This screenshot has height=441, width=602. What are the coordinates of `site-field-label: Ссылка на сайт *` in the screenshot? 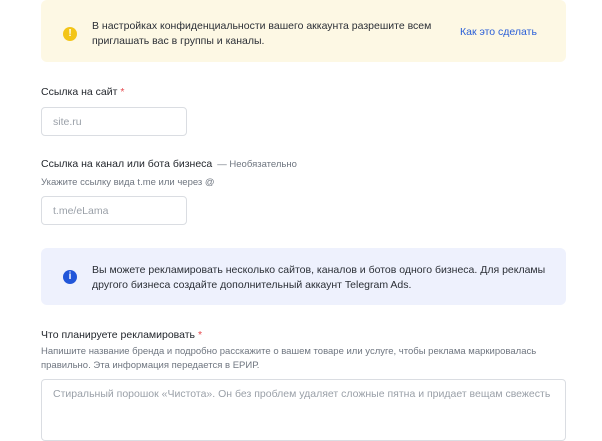 It's located at (83, 92).